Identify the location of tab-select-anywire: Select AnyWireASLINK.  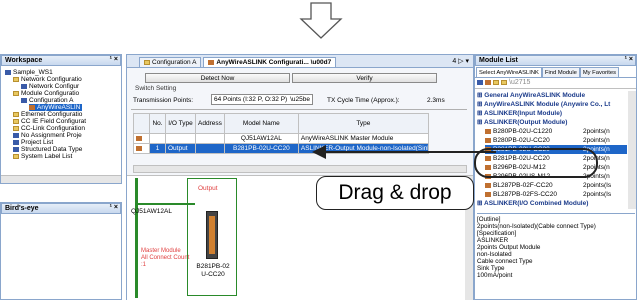
(509, 72).